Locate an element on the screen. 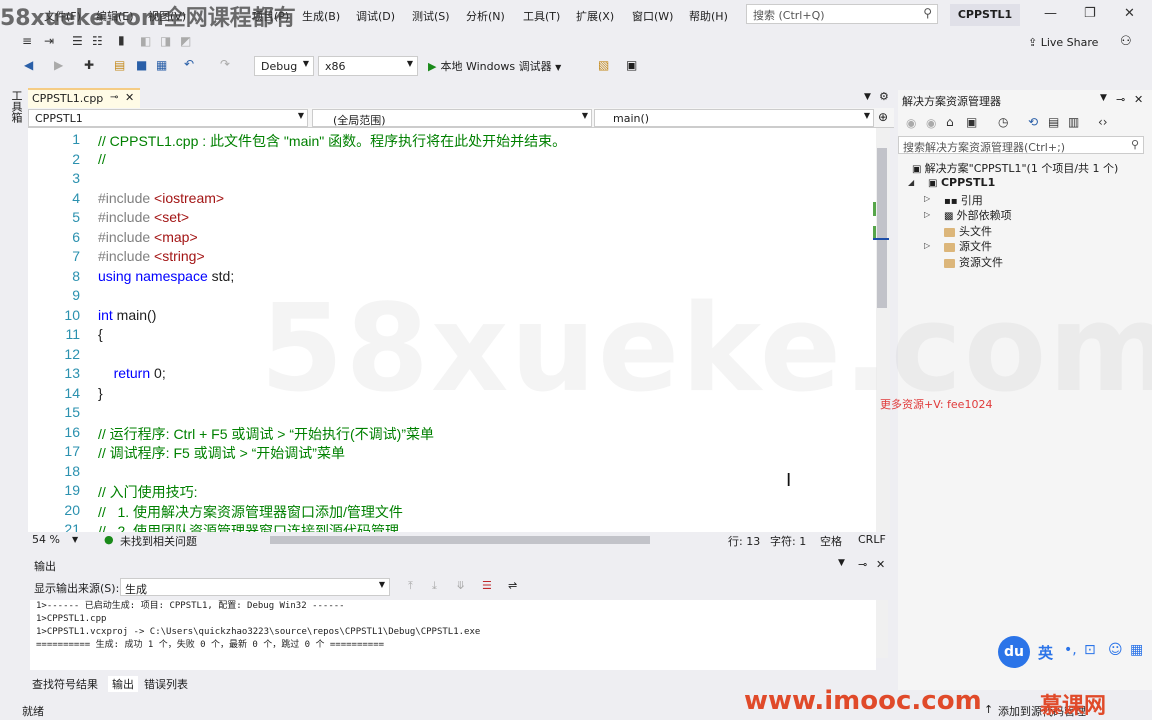 The height and width of the screenshot is (720, 1152). code-line: // 入门使用技巧: is located at coordinates (148, 492).